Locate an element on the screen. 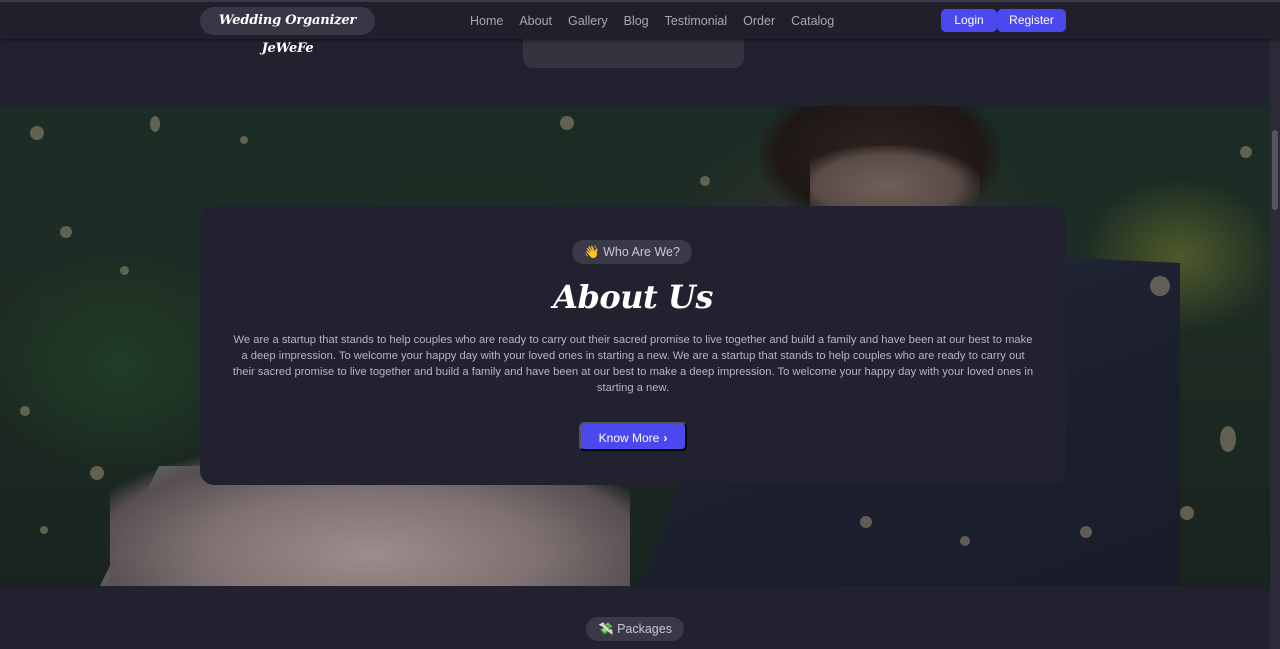 The width and height of the screenshot is (1280, 649). packages-label: Packages is located at coordinates (644, 629).